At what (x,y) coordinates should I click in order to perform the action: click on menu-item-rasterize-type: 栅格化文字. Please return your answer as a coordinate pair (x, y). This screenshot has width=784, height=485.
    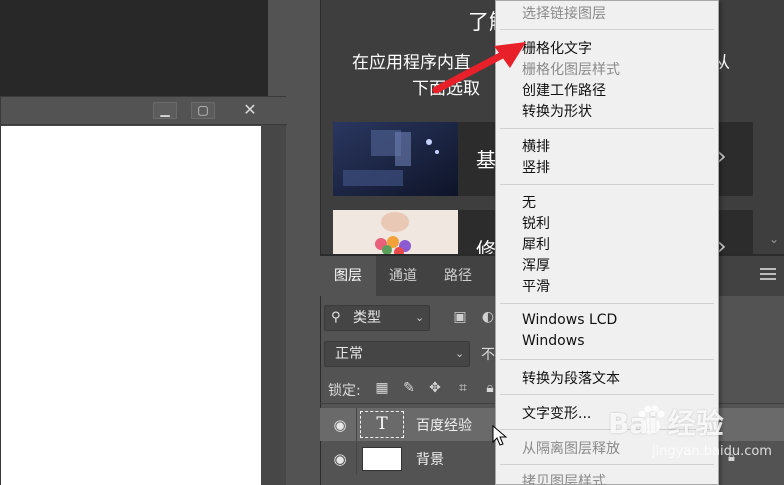
    Looking at the image, I should click on (557, 48).